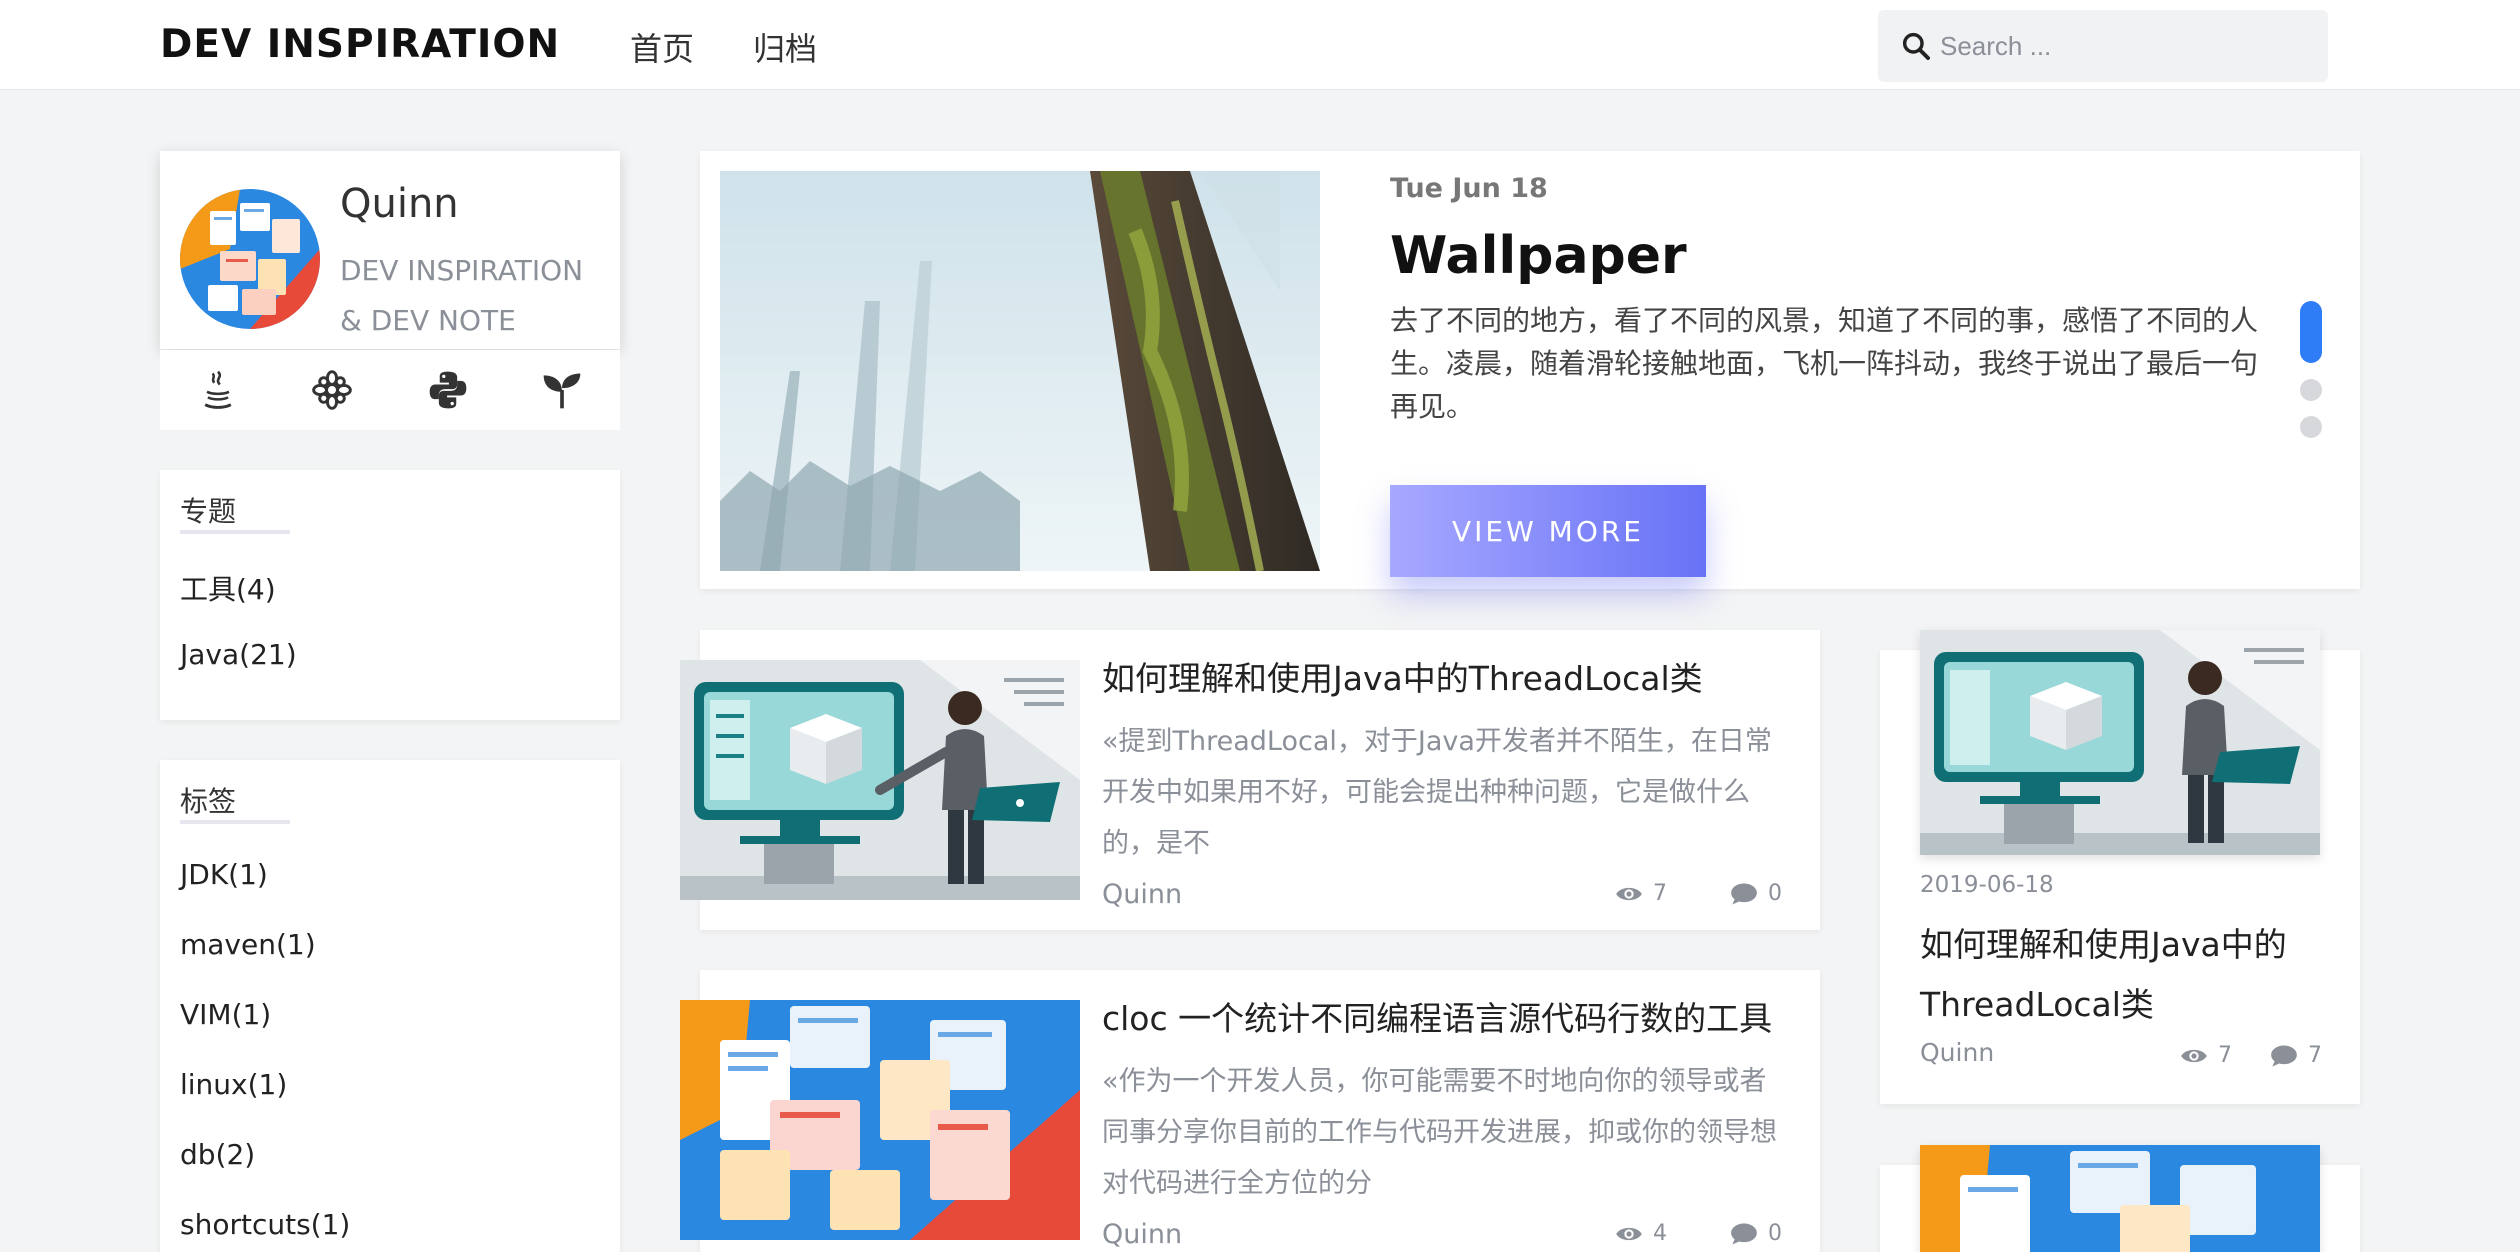 The image size is (2520, 1252). I want to click on nav-archive: 归档, so click(785, 47).